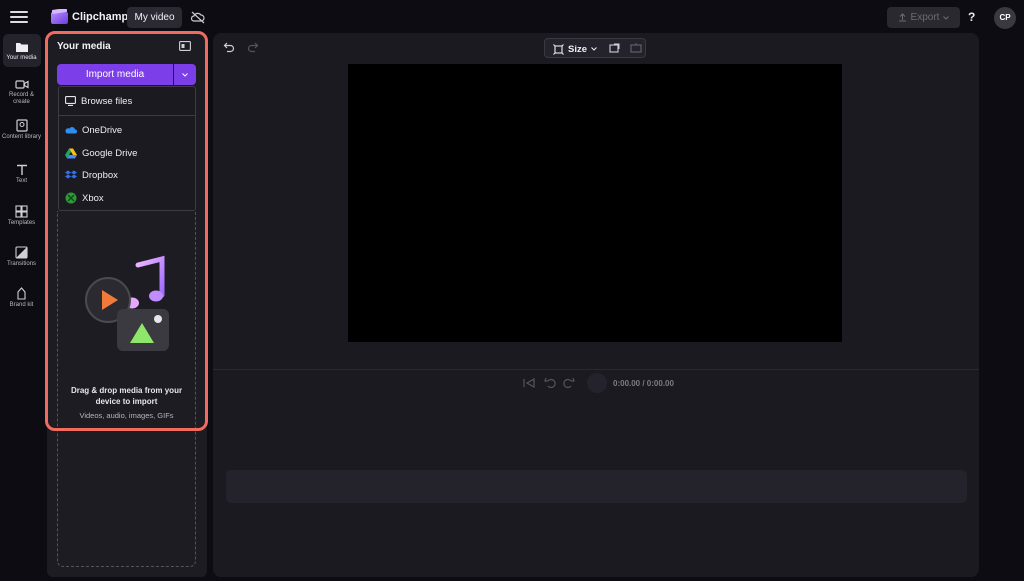 The height and width of the screenshot is (581, 1024). I want to click on size-button: Size, so click(575, 49).